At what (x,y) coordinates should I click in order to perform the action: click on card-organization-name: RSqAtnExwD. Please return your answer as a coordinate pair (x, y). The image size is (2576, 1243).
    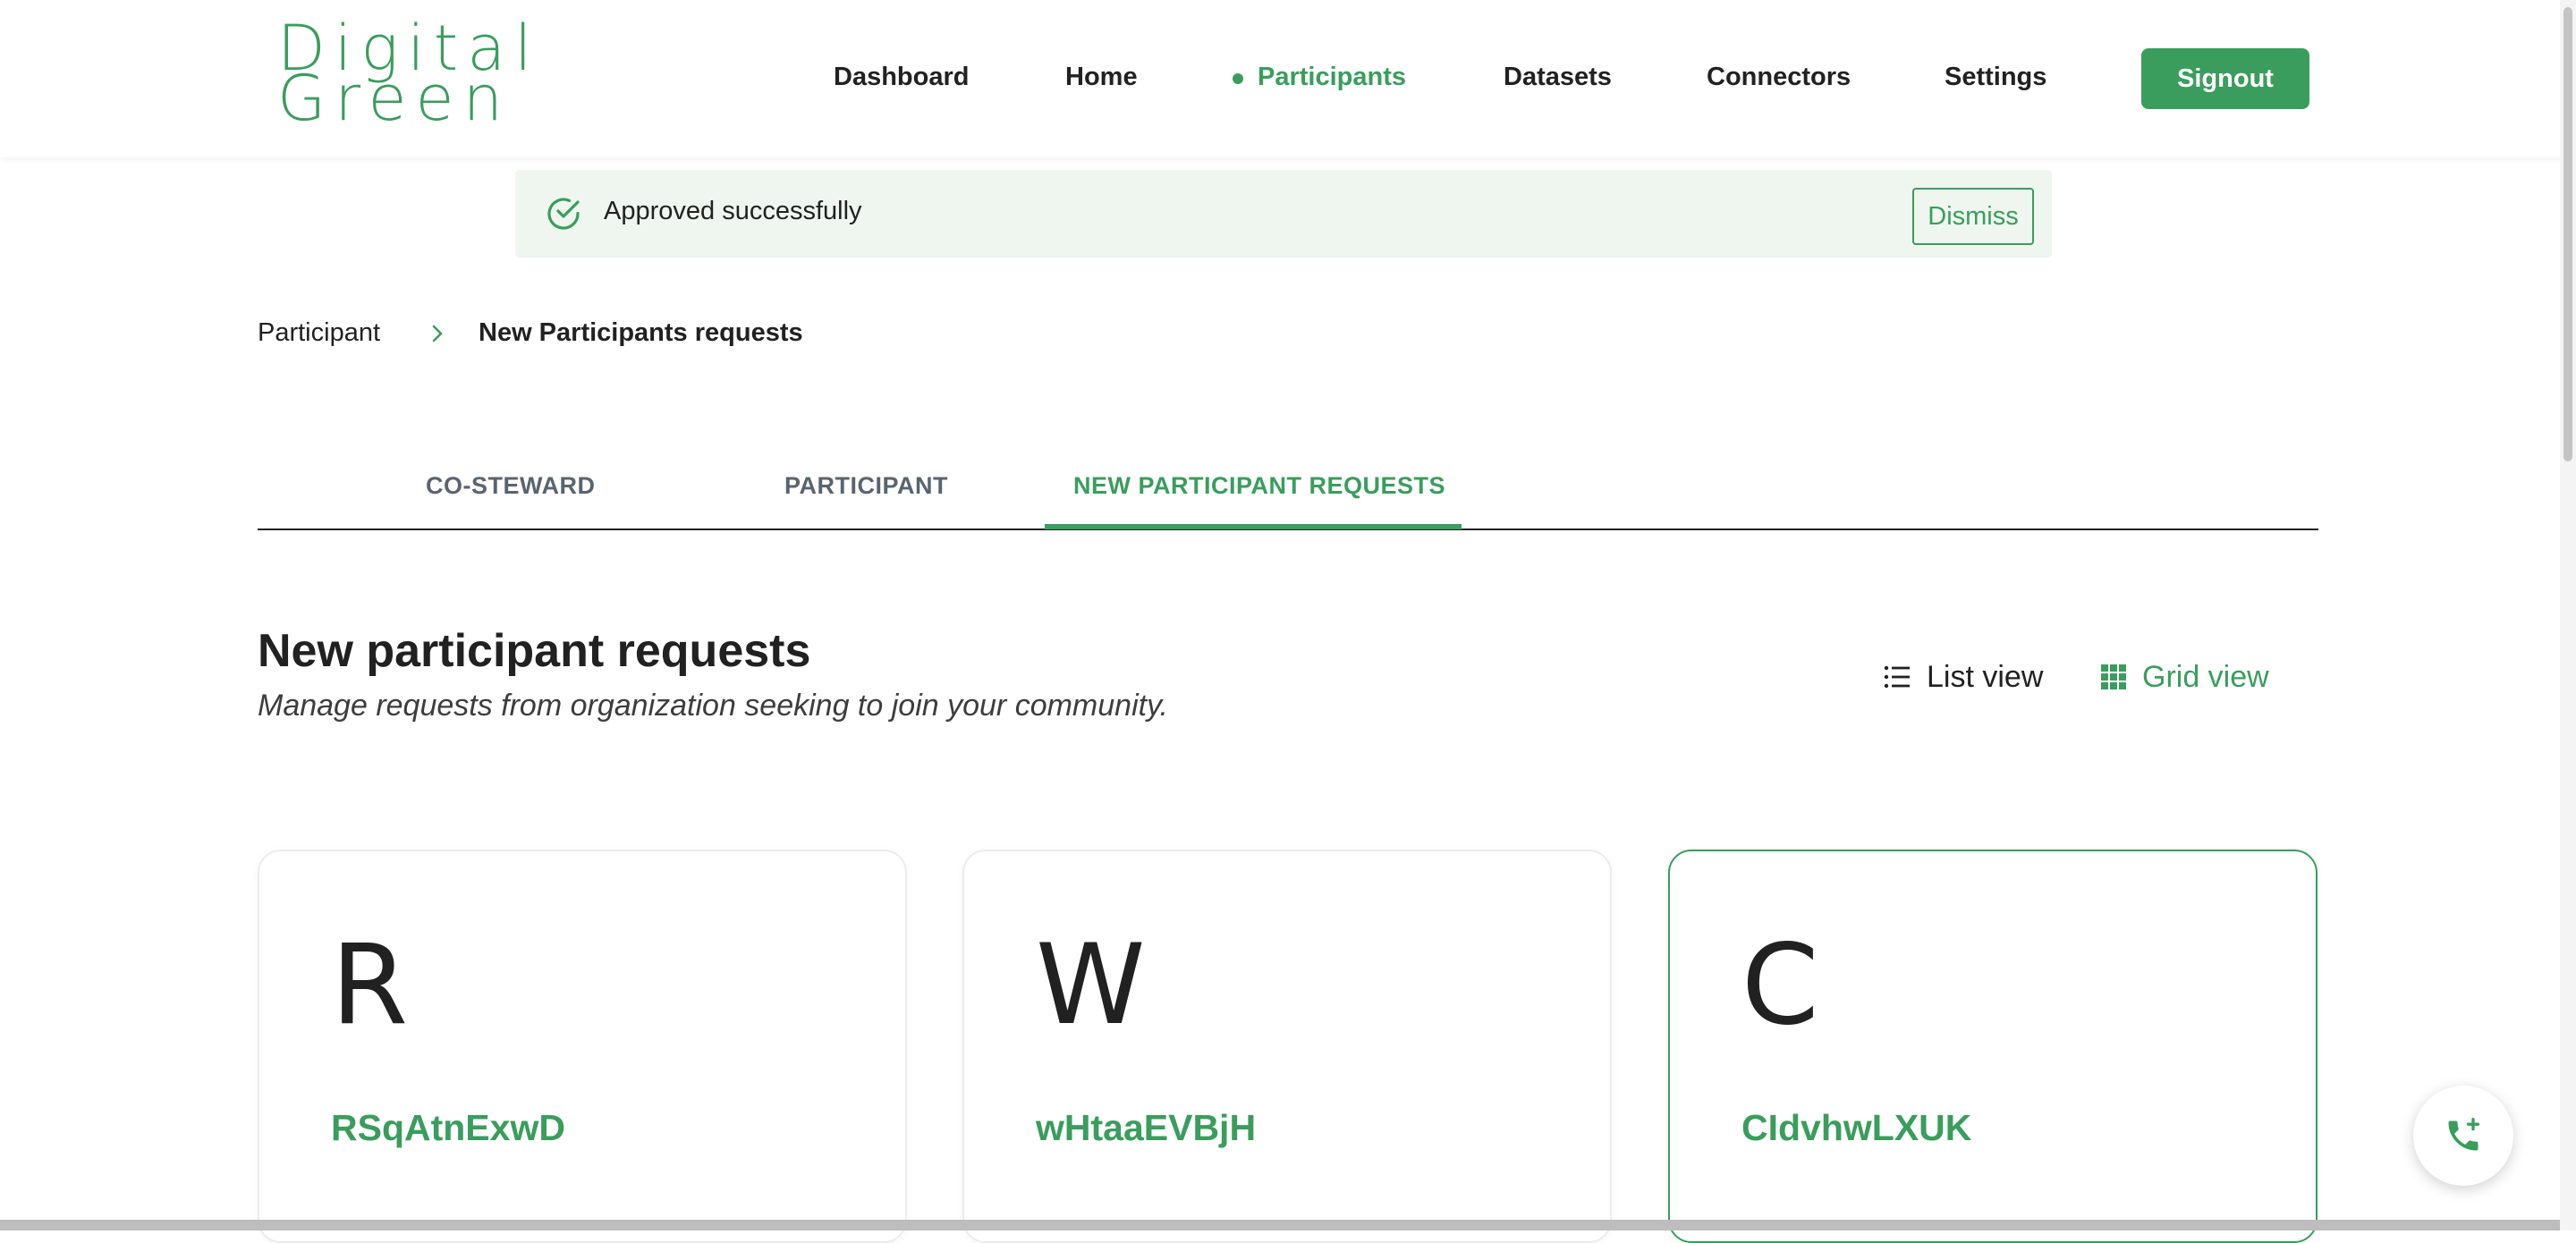
    Looking at the image, I should click on (448, 1127).